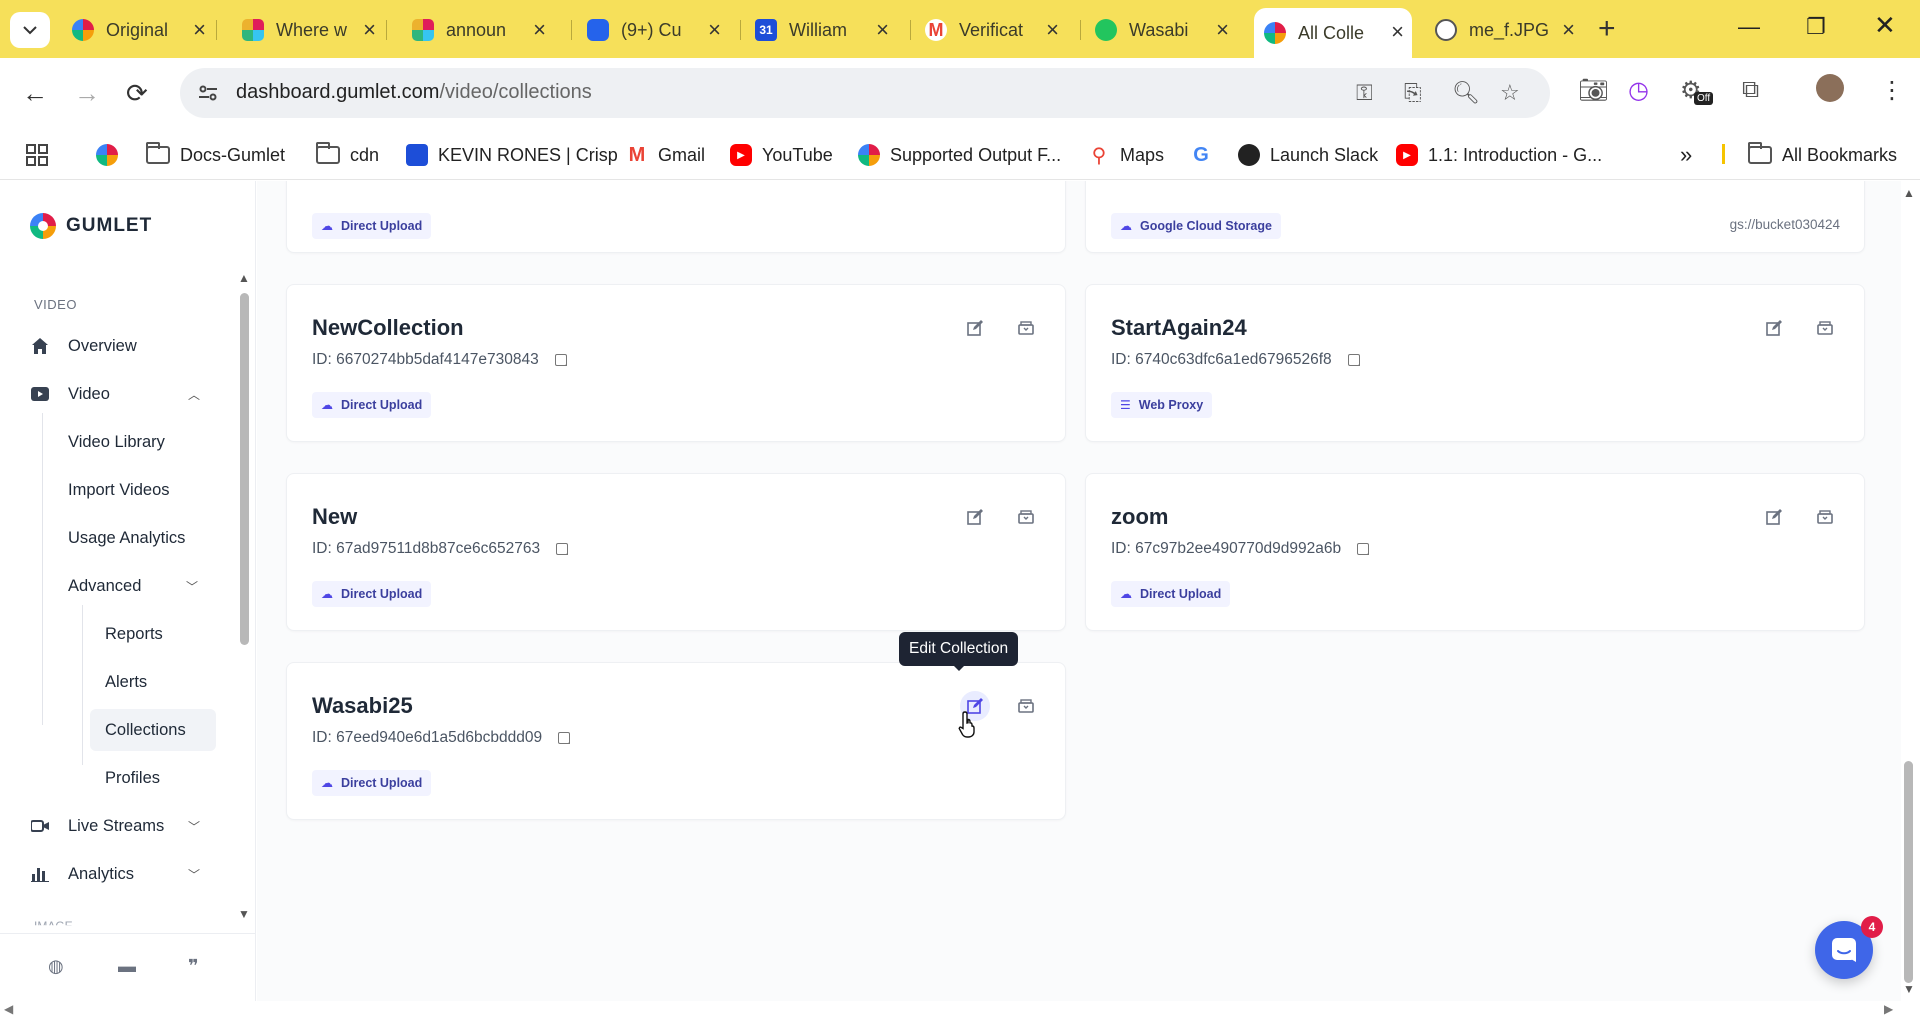  I want to click on main-scrollbar, so click(1908, 872).